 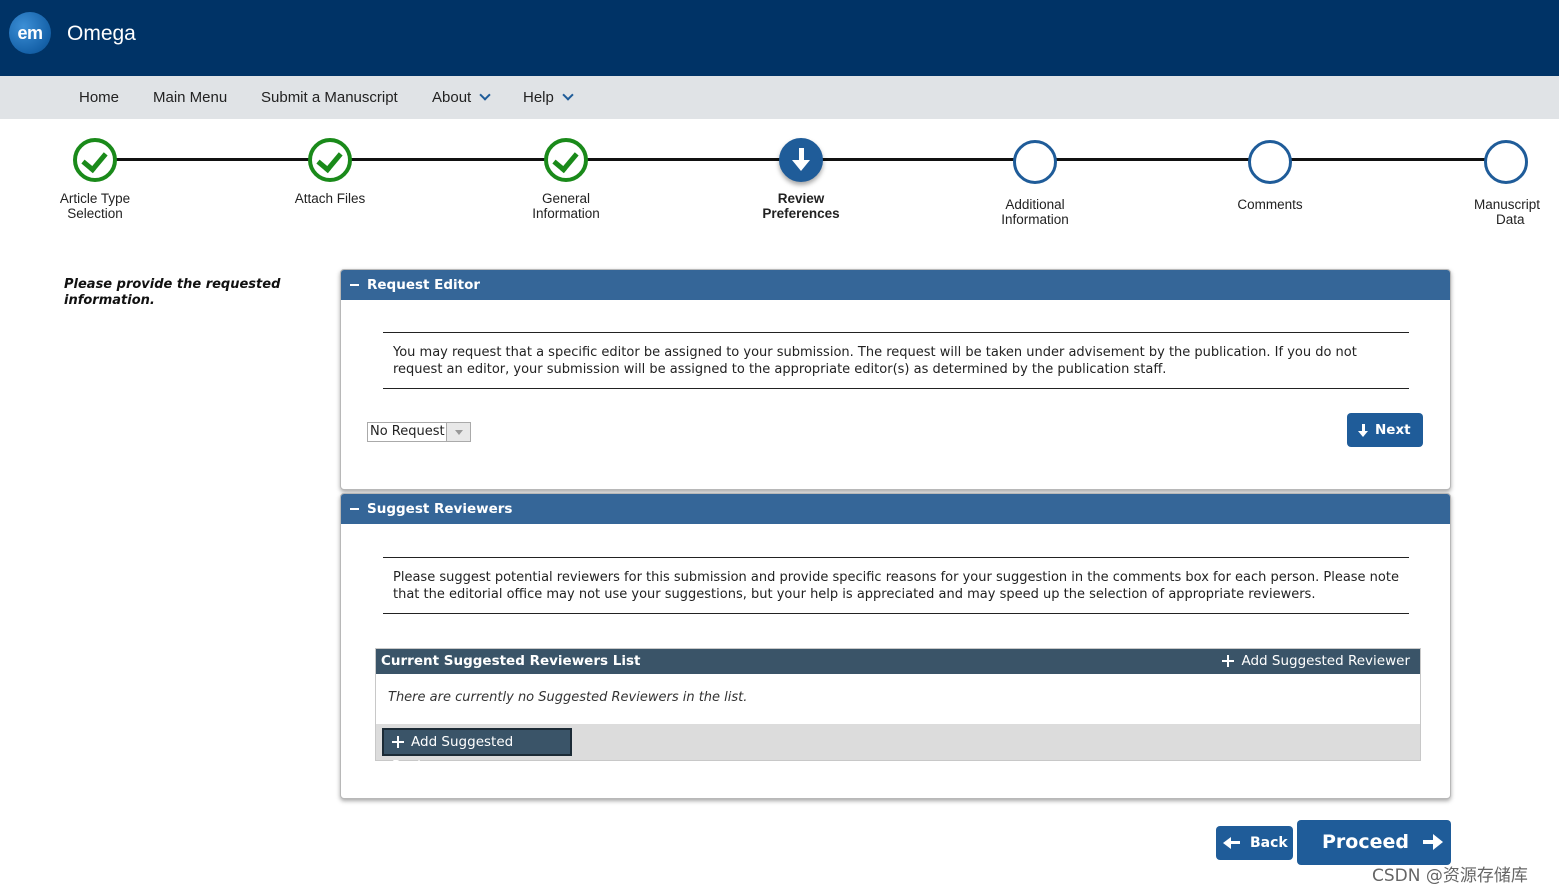 What do you see at coordinates (895, 509) in the screenshot?
I see `suggest-reviewers-header: Suggest Reviewers` at bounding box center [895, 509].